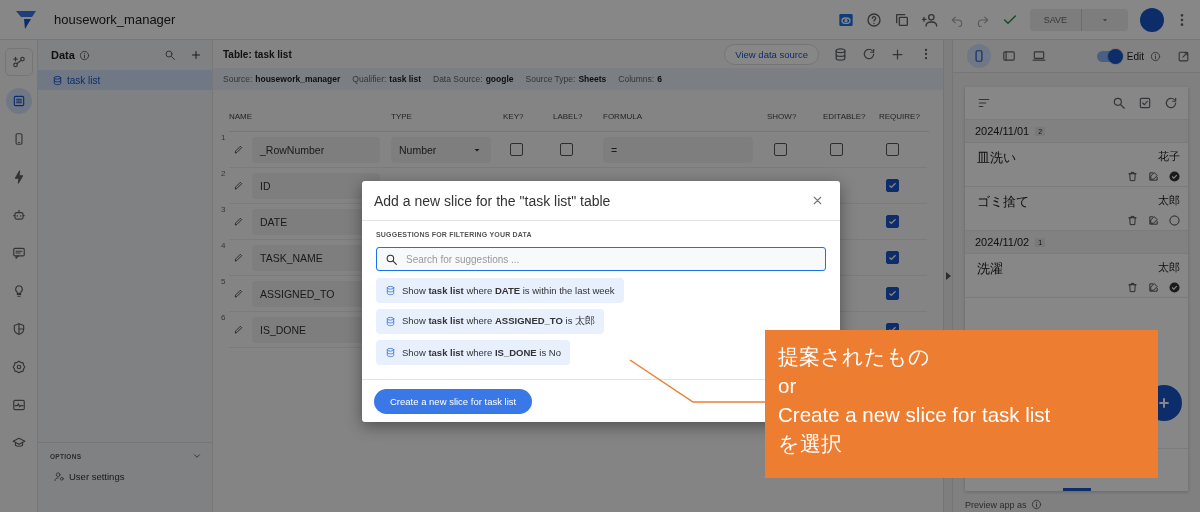 This screenshot has height=512, width=1200. I want to click on assignee: 太郎, so click(1169, 267).